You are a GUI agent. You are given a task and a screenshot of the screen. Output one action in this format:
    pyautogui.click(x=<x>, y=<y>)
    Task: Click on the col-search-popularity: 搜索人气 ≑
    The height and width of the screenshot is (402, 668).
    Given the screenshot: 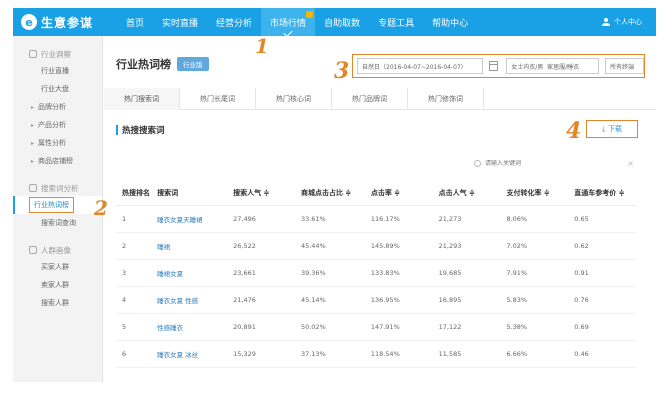 What is the action you would take?
    pyautogui.click(x=267, y=193)
    